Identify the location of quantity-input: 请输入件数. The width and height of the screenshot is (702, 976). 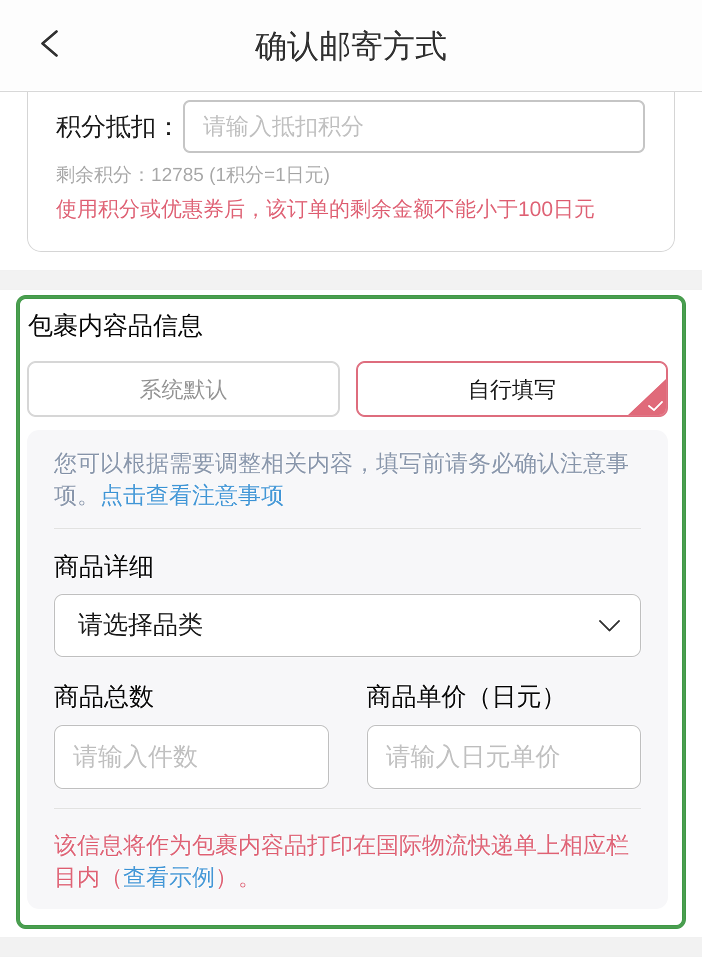
(191, 757).